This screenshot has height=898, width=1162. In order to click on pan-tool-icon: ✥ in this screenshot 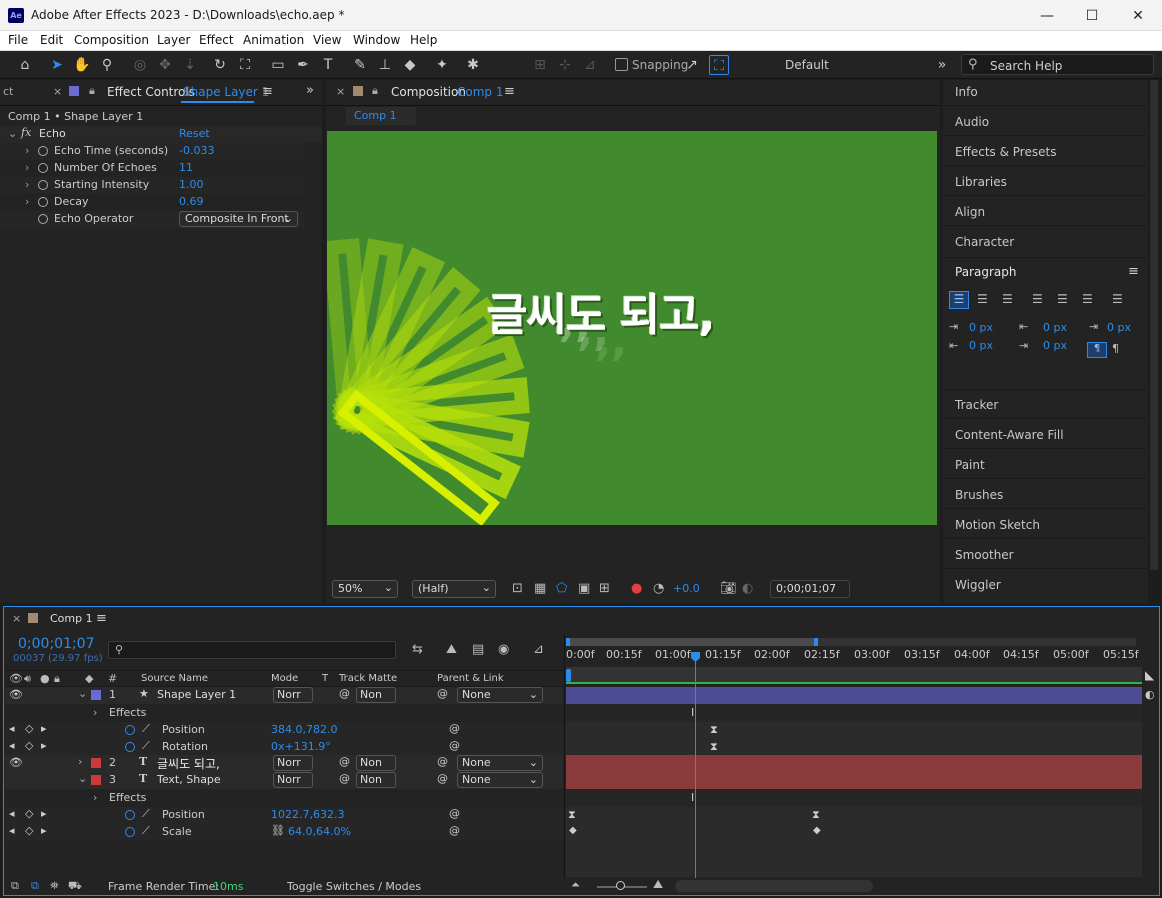, I will do `click(165, 65)`.